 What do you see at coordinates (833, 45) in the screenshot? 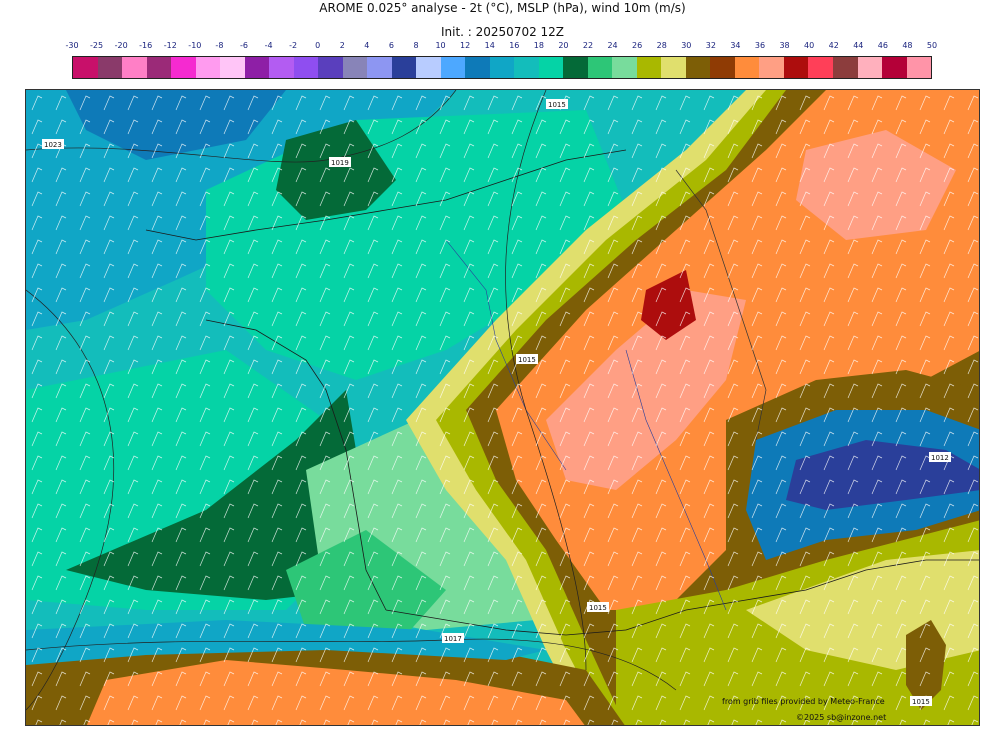
I see `legend-tick-label: 42` at bounding box center [833, 45].